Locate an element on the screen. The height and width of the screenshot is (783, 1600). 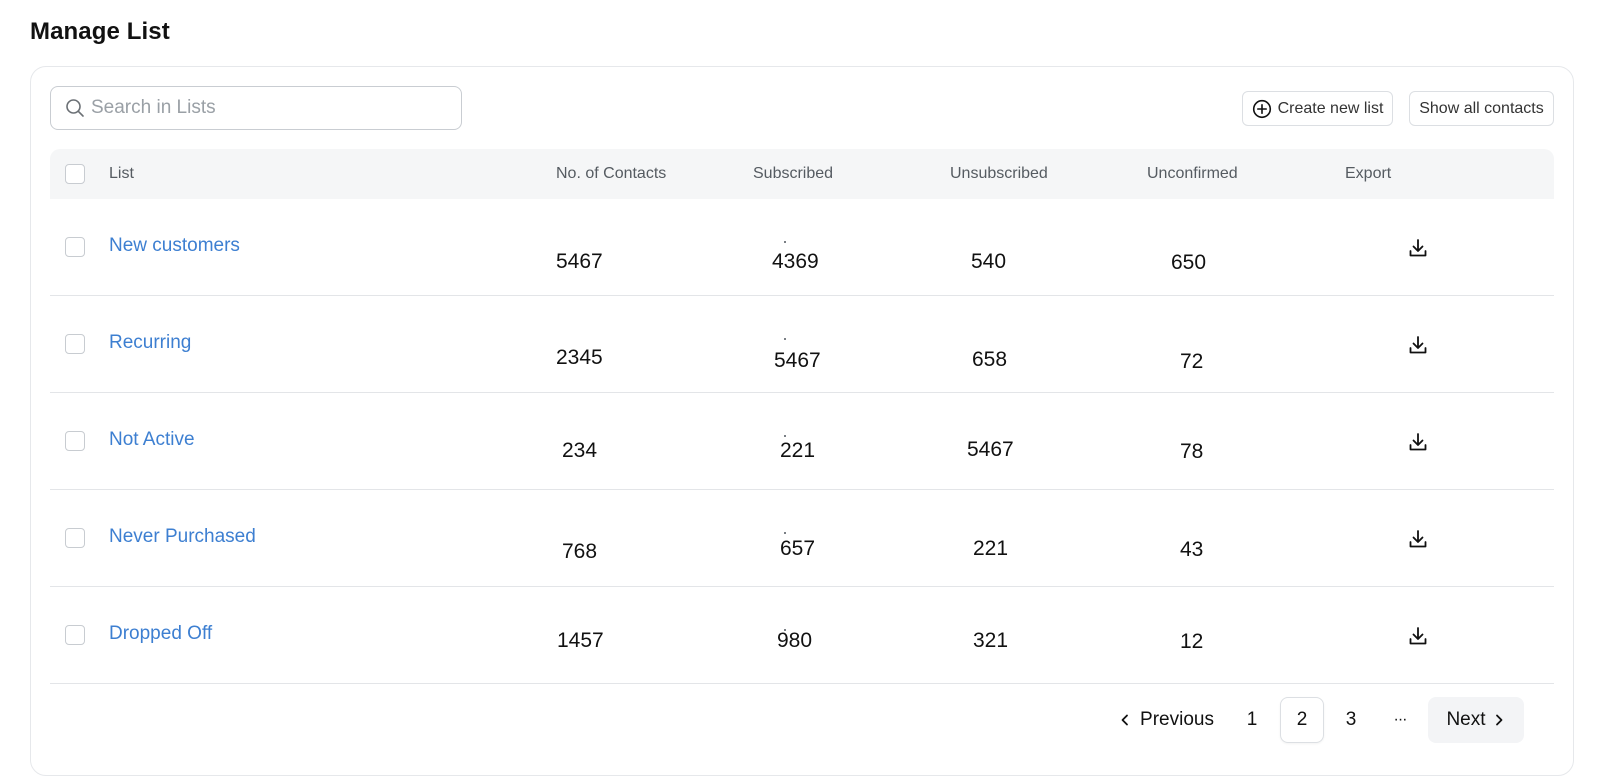
subscribed-count: 657 is located at coordinates (798, 548).